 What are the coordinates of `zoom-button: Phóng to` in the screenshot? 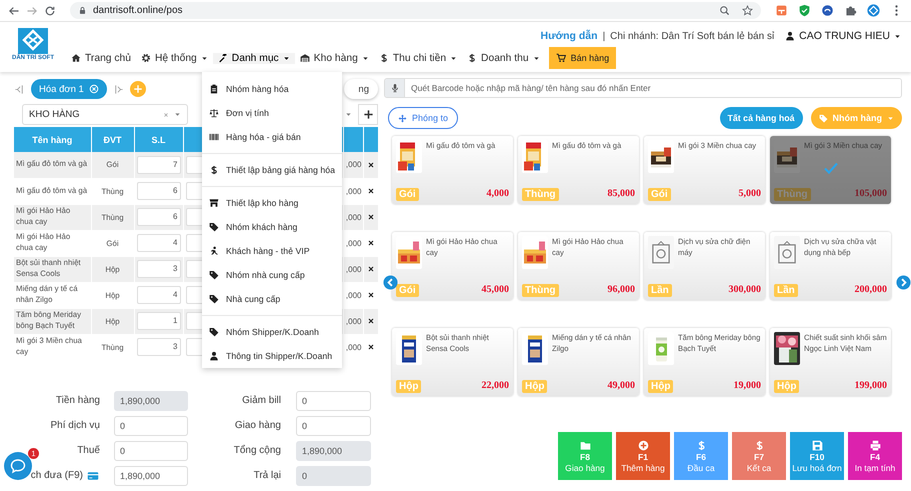 It's located at (423, 118).